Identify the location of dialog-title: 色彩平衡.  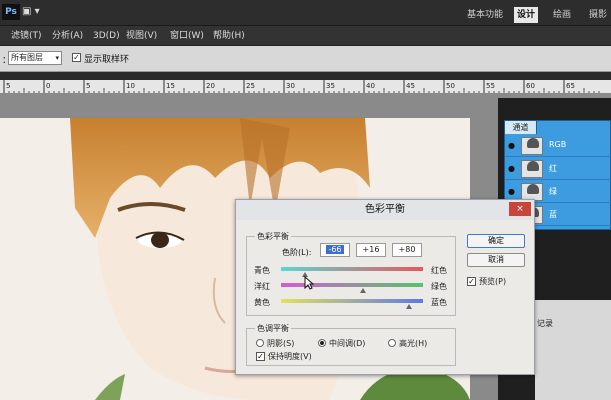
(385, 210).